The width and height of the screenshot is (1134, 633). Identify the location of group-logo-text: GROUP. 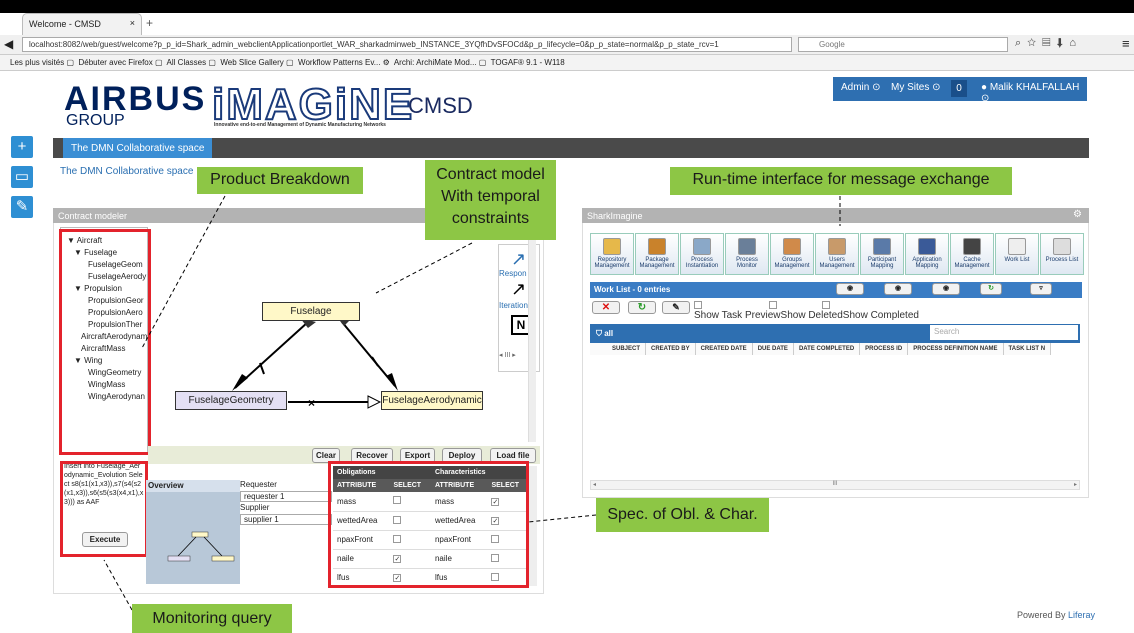
(95, 120).